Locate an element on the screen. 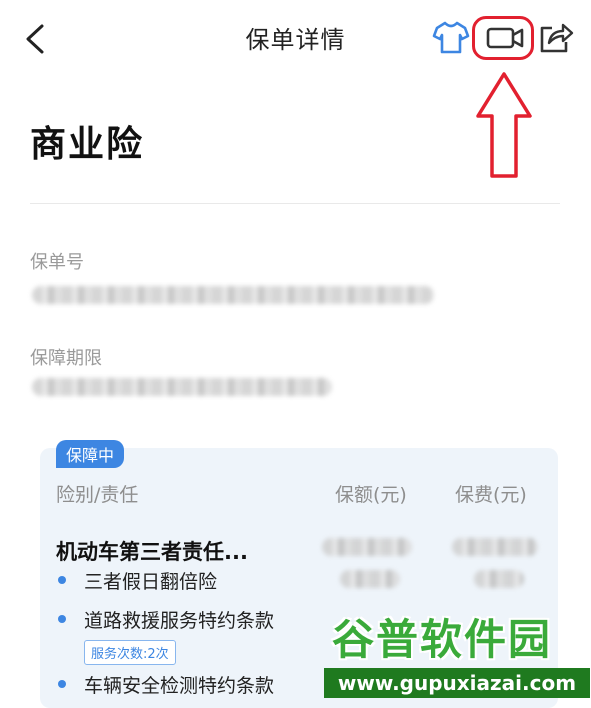 This screenshot has height=708, width=591. sub-premium-blurred is located at coordinates (499, 579).